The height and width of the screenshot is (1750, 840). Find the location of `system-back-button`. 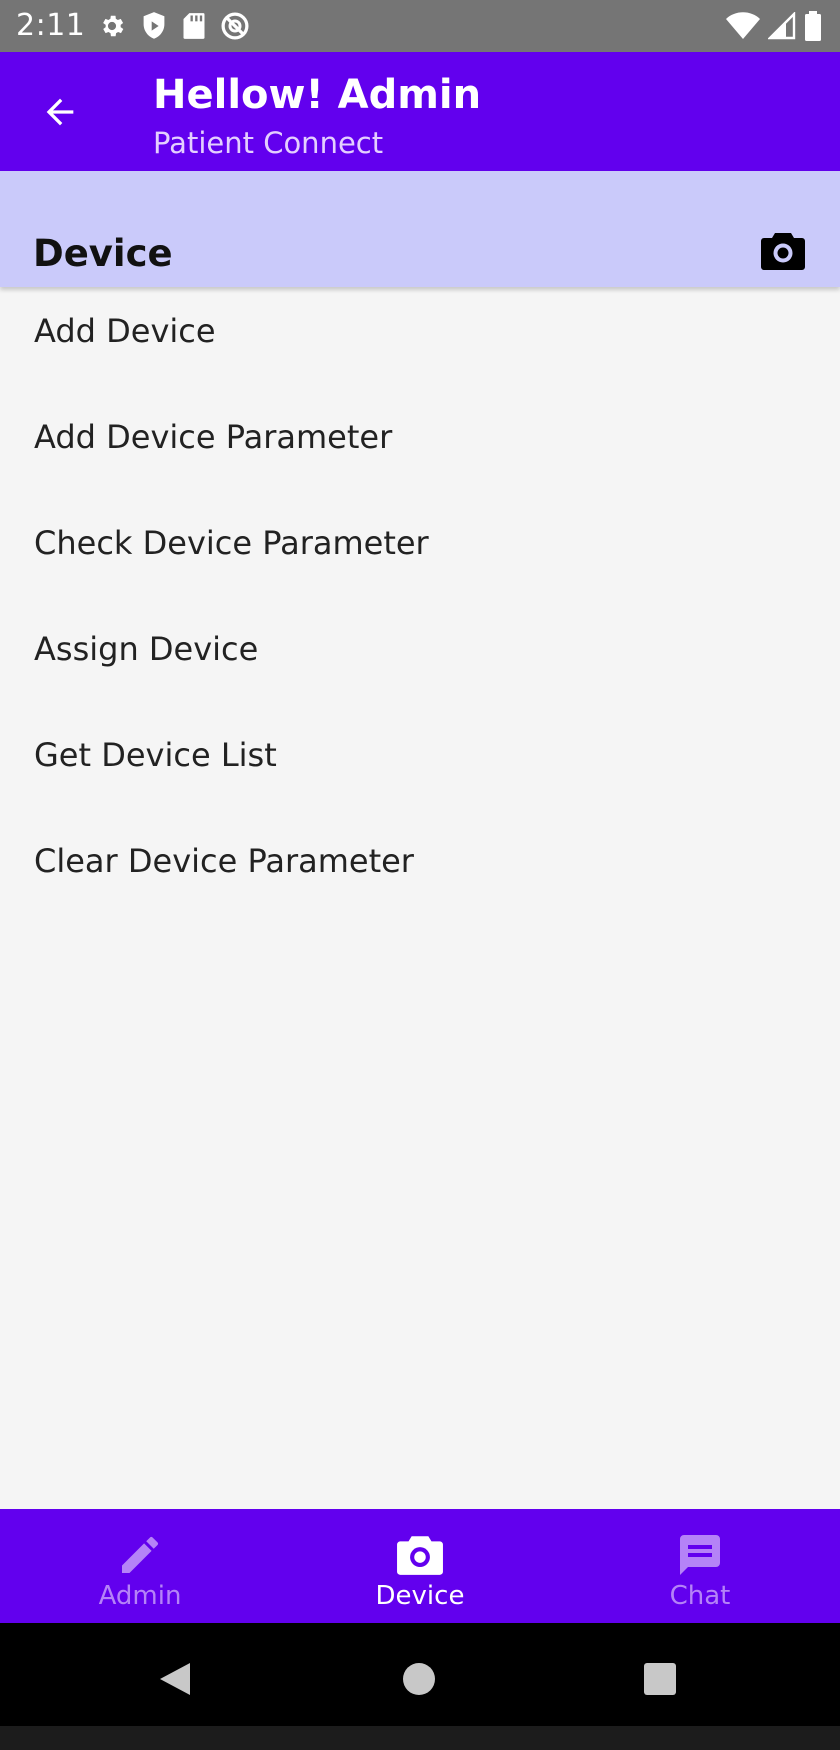

system-back-button is located at coordinates (175, 1681).